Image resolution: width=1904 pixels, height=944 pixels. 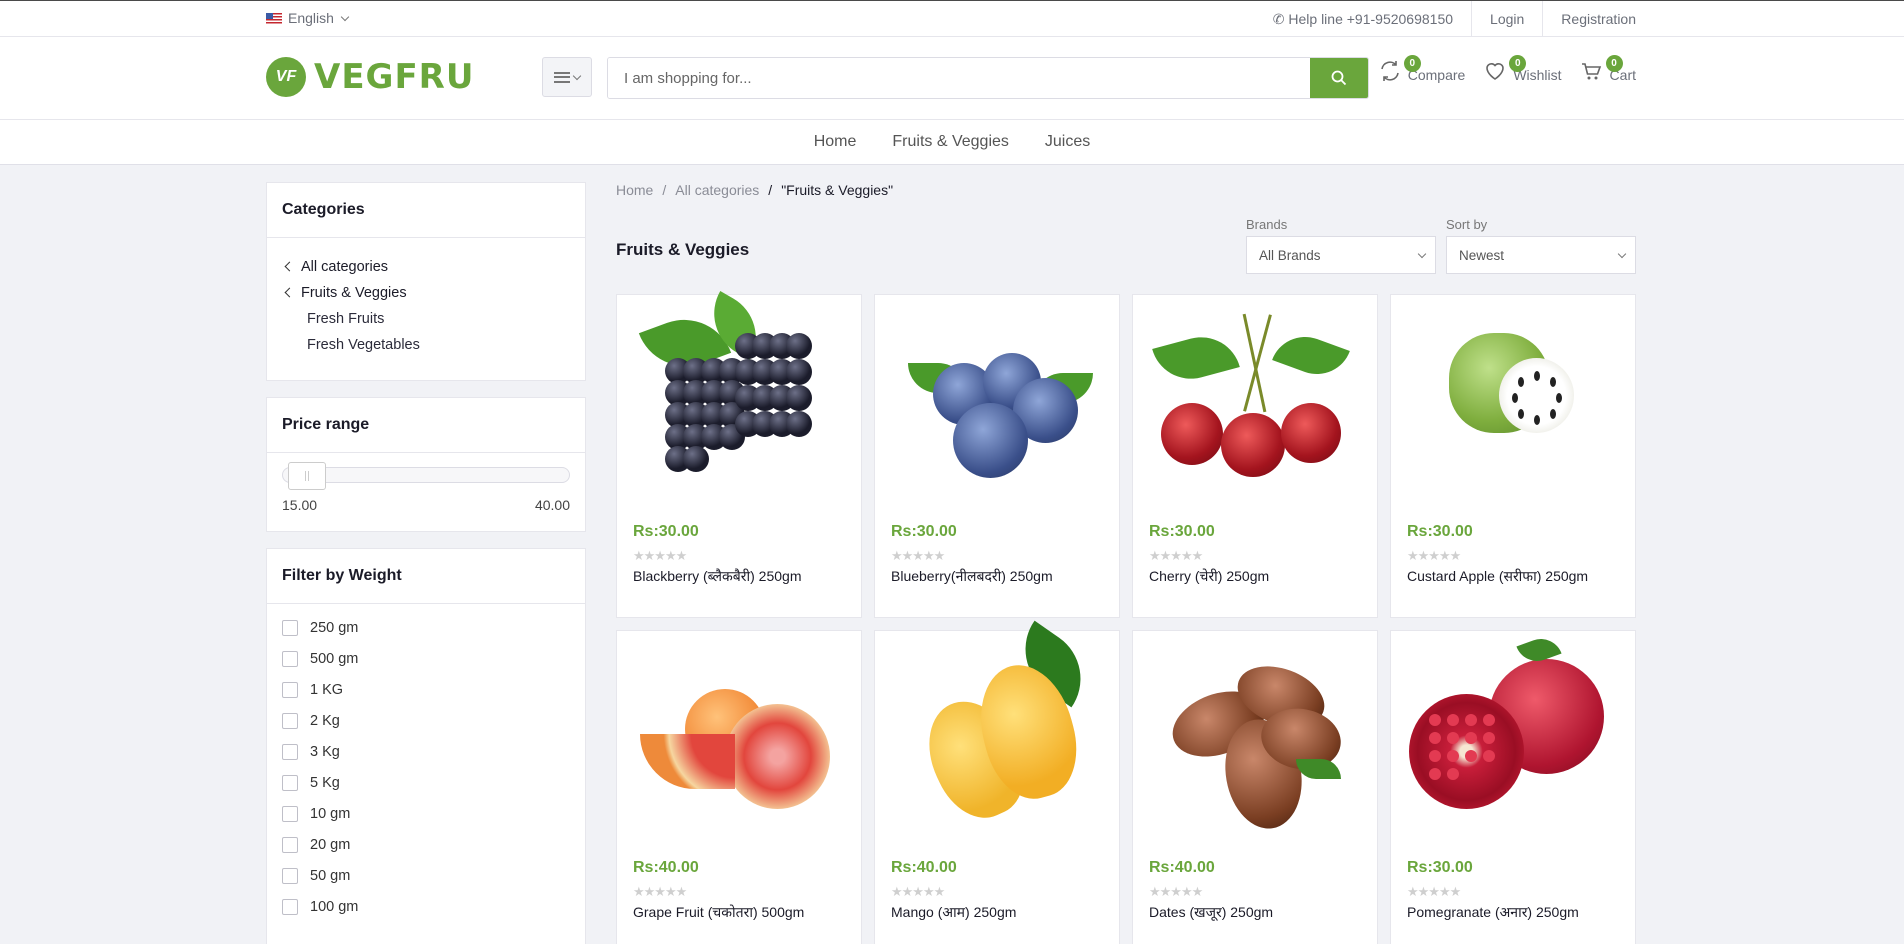 I want to click on category-fruits-veggies: Fruits & Veggies, so click(x=426, y=293).